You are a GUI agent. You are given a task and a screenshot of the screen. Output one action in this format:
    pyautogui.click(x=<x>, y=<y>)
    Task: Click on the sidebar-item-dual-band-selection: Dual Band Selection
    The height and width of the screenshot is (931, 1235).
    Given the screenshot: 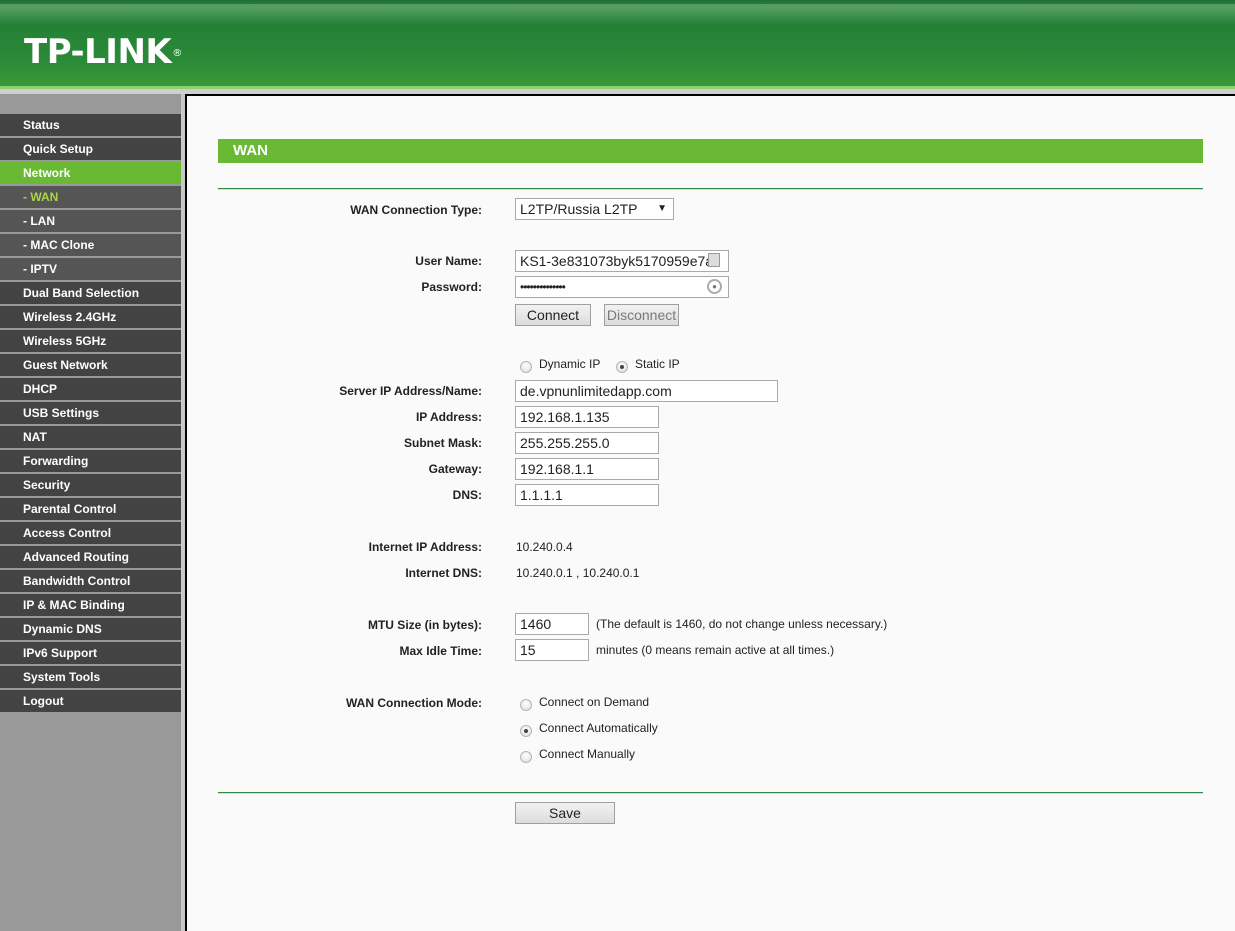 What is the action you would take?
    pyautogui.click(x=90, y=293)
    